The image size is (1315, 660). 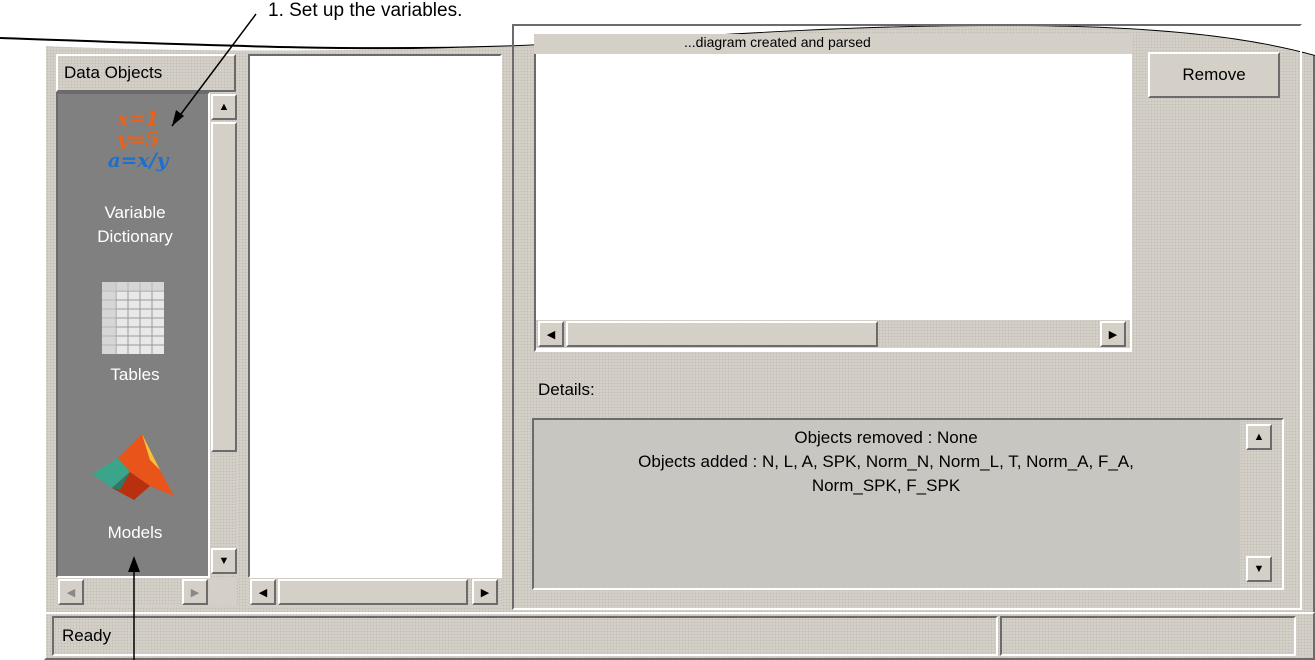 What do you see at coordinates (192, 336) in the screenshot?
I see `callout-arrows` at bounding box center [192, 336].